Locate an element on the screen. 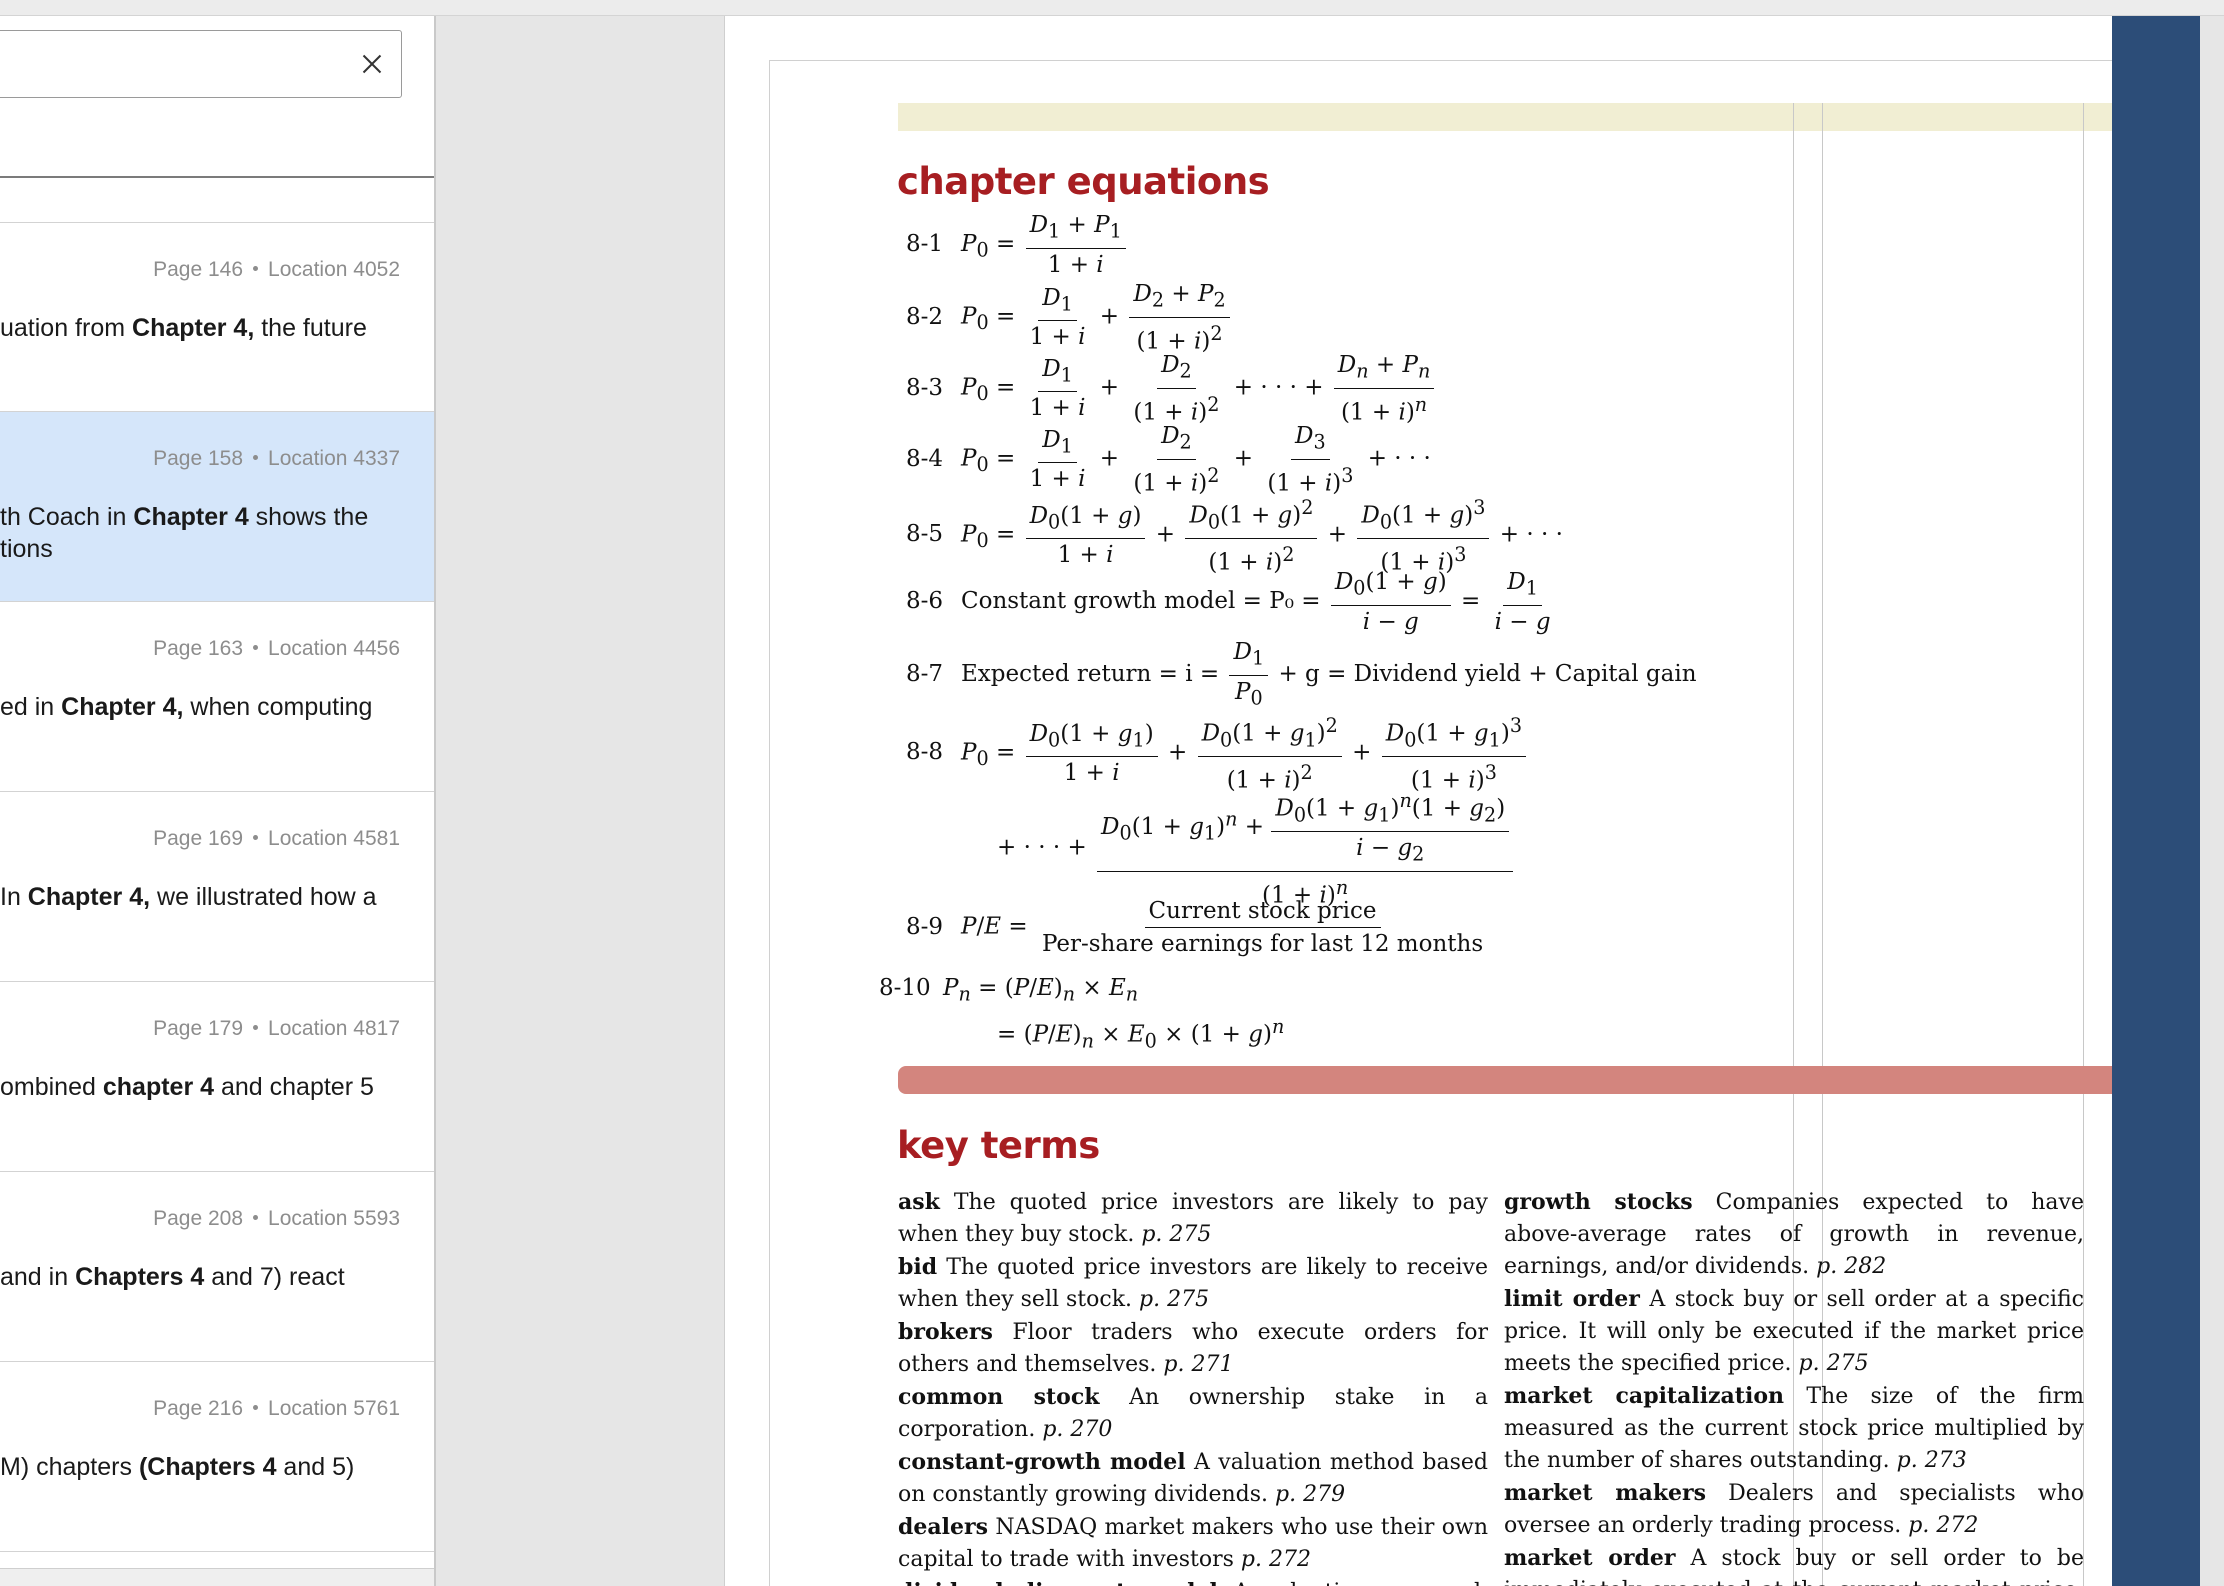 This screenshot has width=2224, height=1586. equation-label: 8-5 is located at coordinates (924, 534).